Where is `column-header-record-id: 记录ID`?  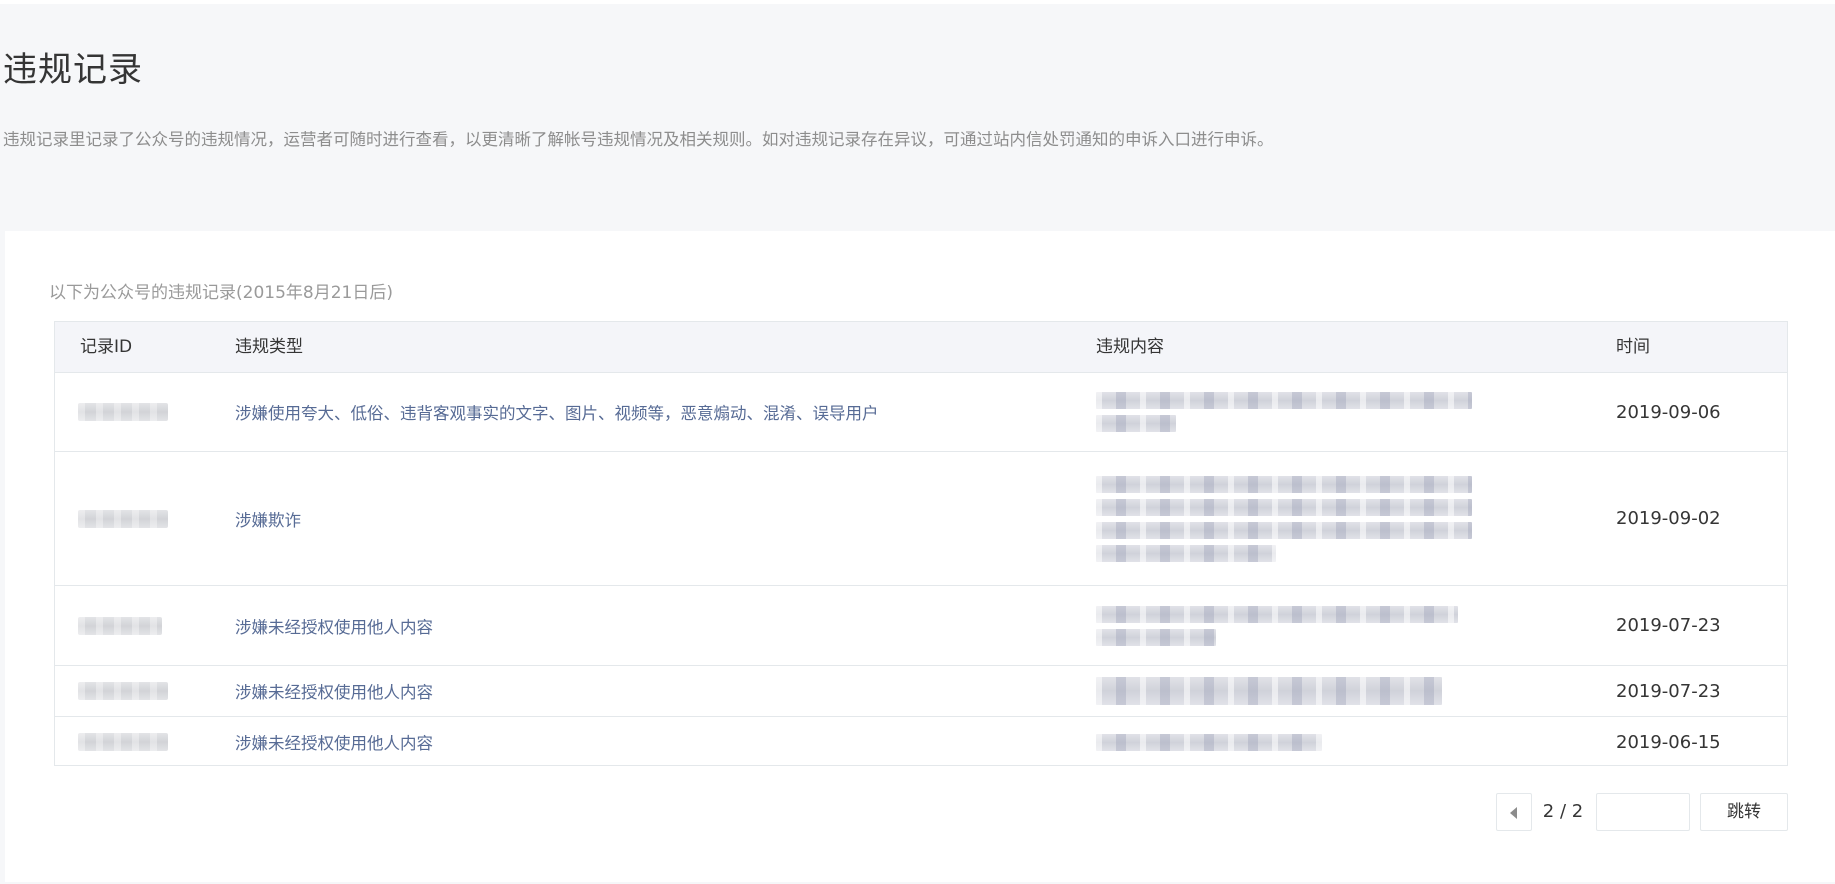 column-header-record-id: 记录ID is located at coordinates (106, 347).